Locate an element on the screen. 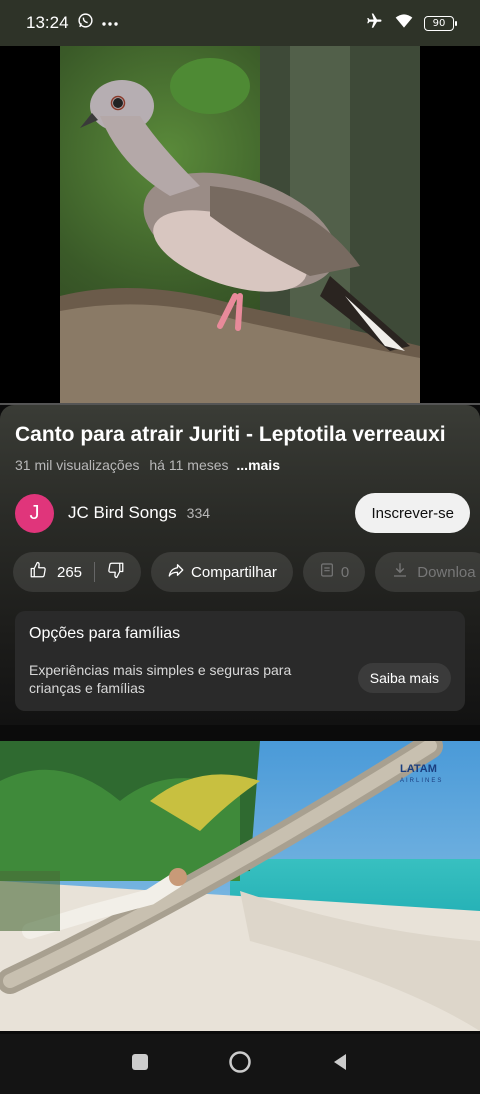  system-nav-bar is located at coordinates (240, 1064).